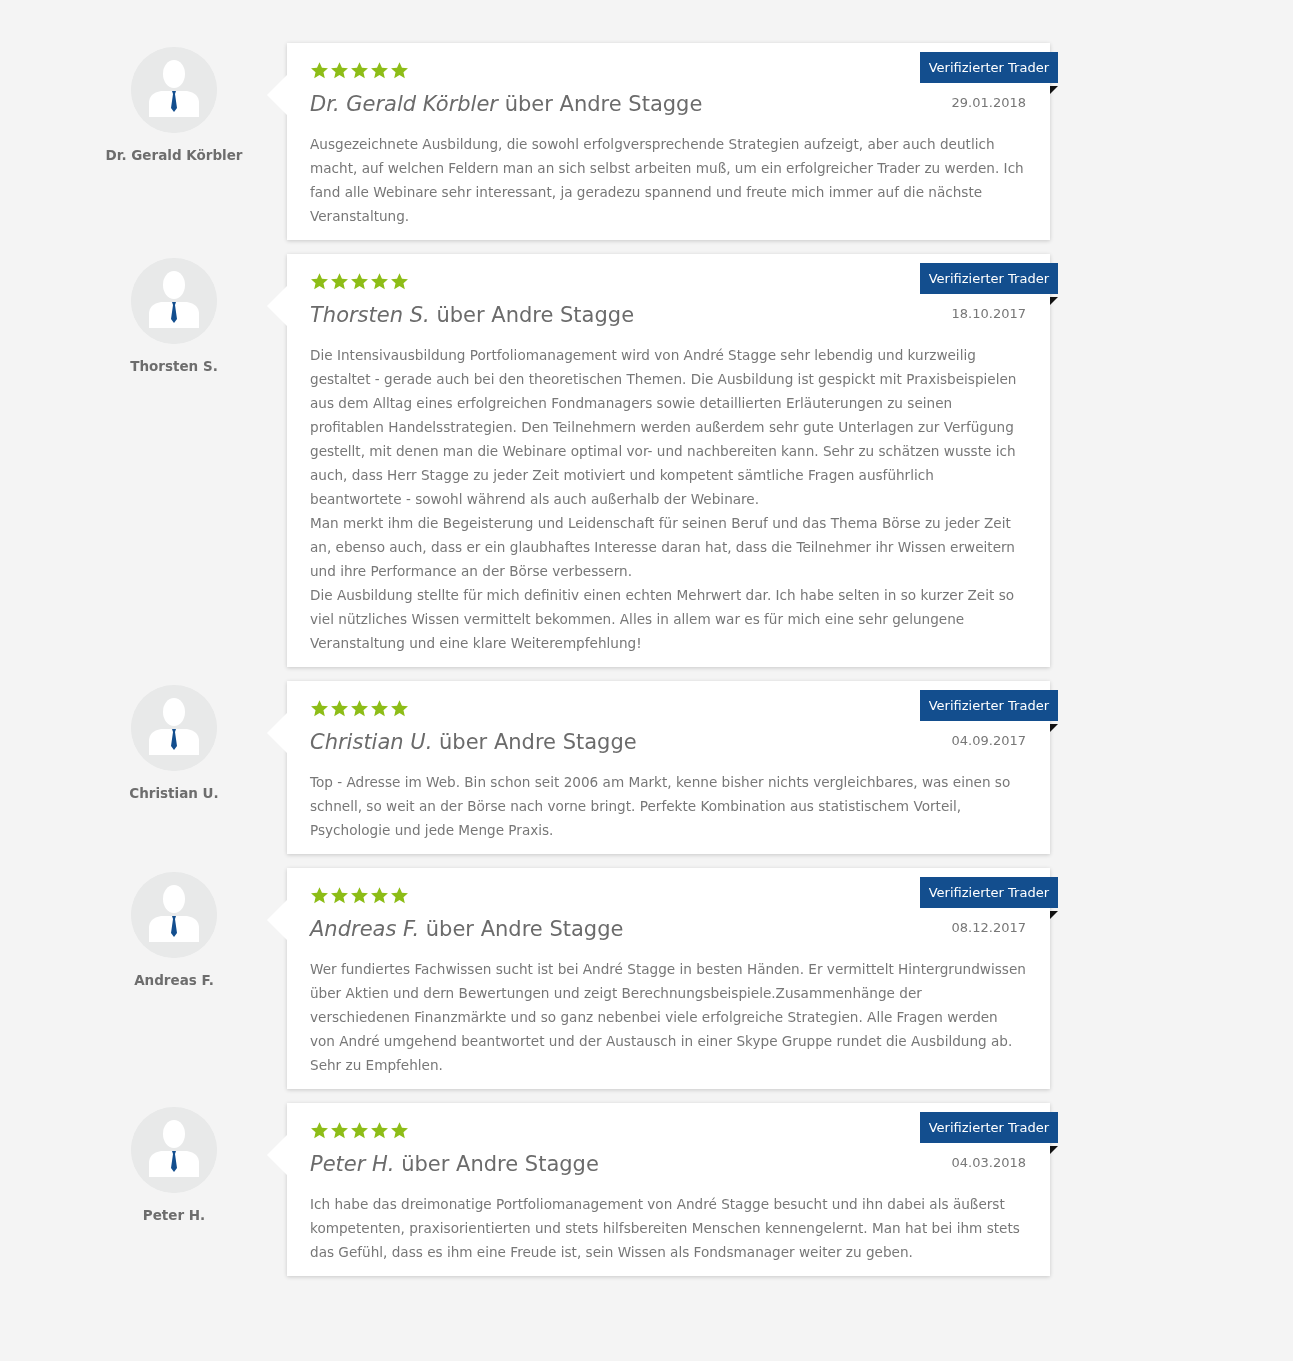 This screenshot has width=1293, height=1361. I want to click on review-date: 04.03.2018, so click(988, 1162).